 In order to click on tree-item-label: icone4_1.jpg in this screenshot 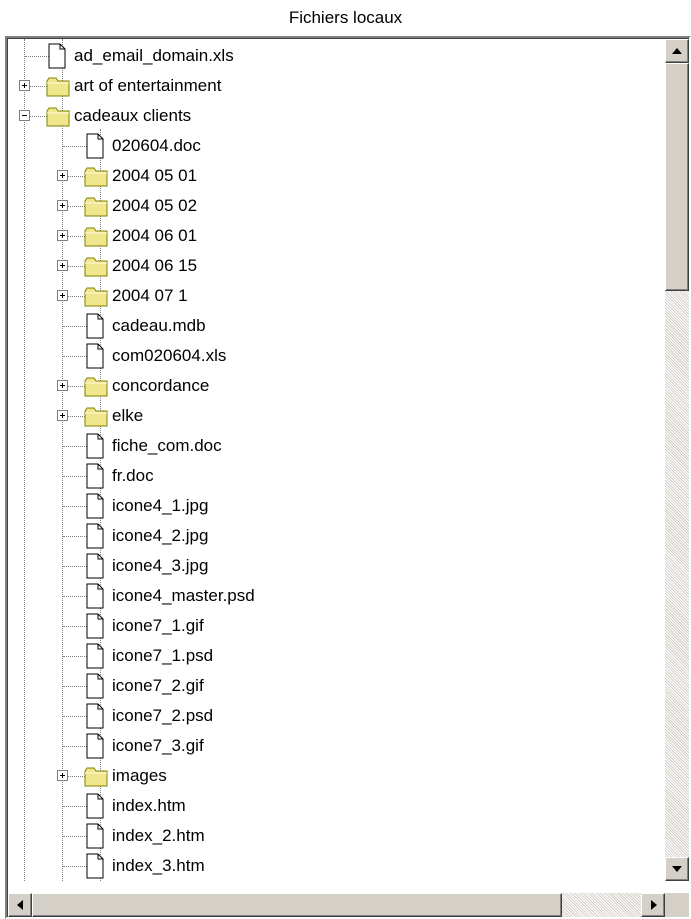, I will do `click(160, 505)`.